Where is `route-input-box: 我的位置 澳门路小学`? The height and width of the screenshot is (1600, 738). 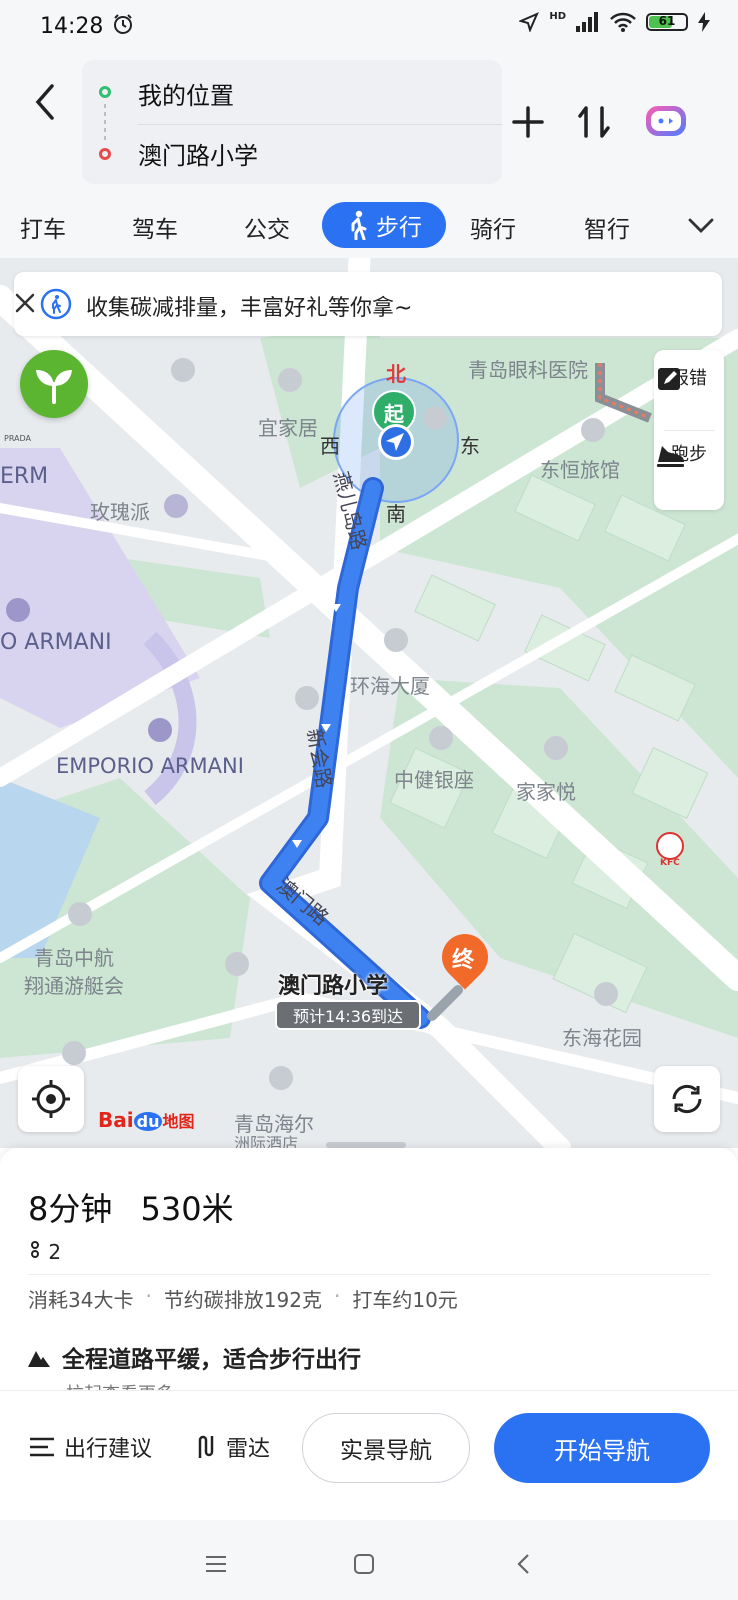
route-input-box: 我的位置 澳门路小学 is located at coordinates (292, 122).